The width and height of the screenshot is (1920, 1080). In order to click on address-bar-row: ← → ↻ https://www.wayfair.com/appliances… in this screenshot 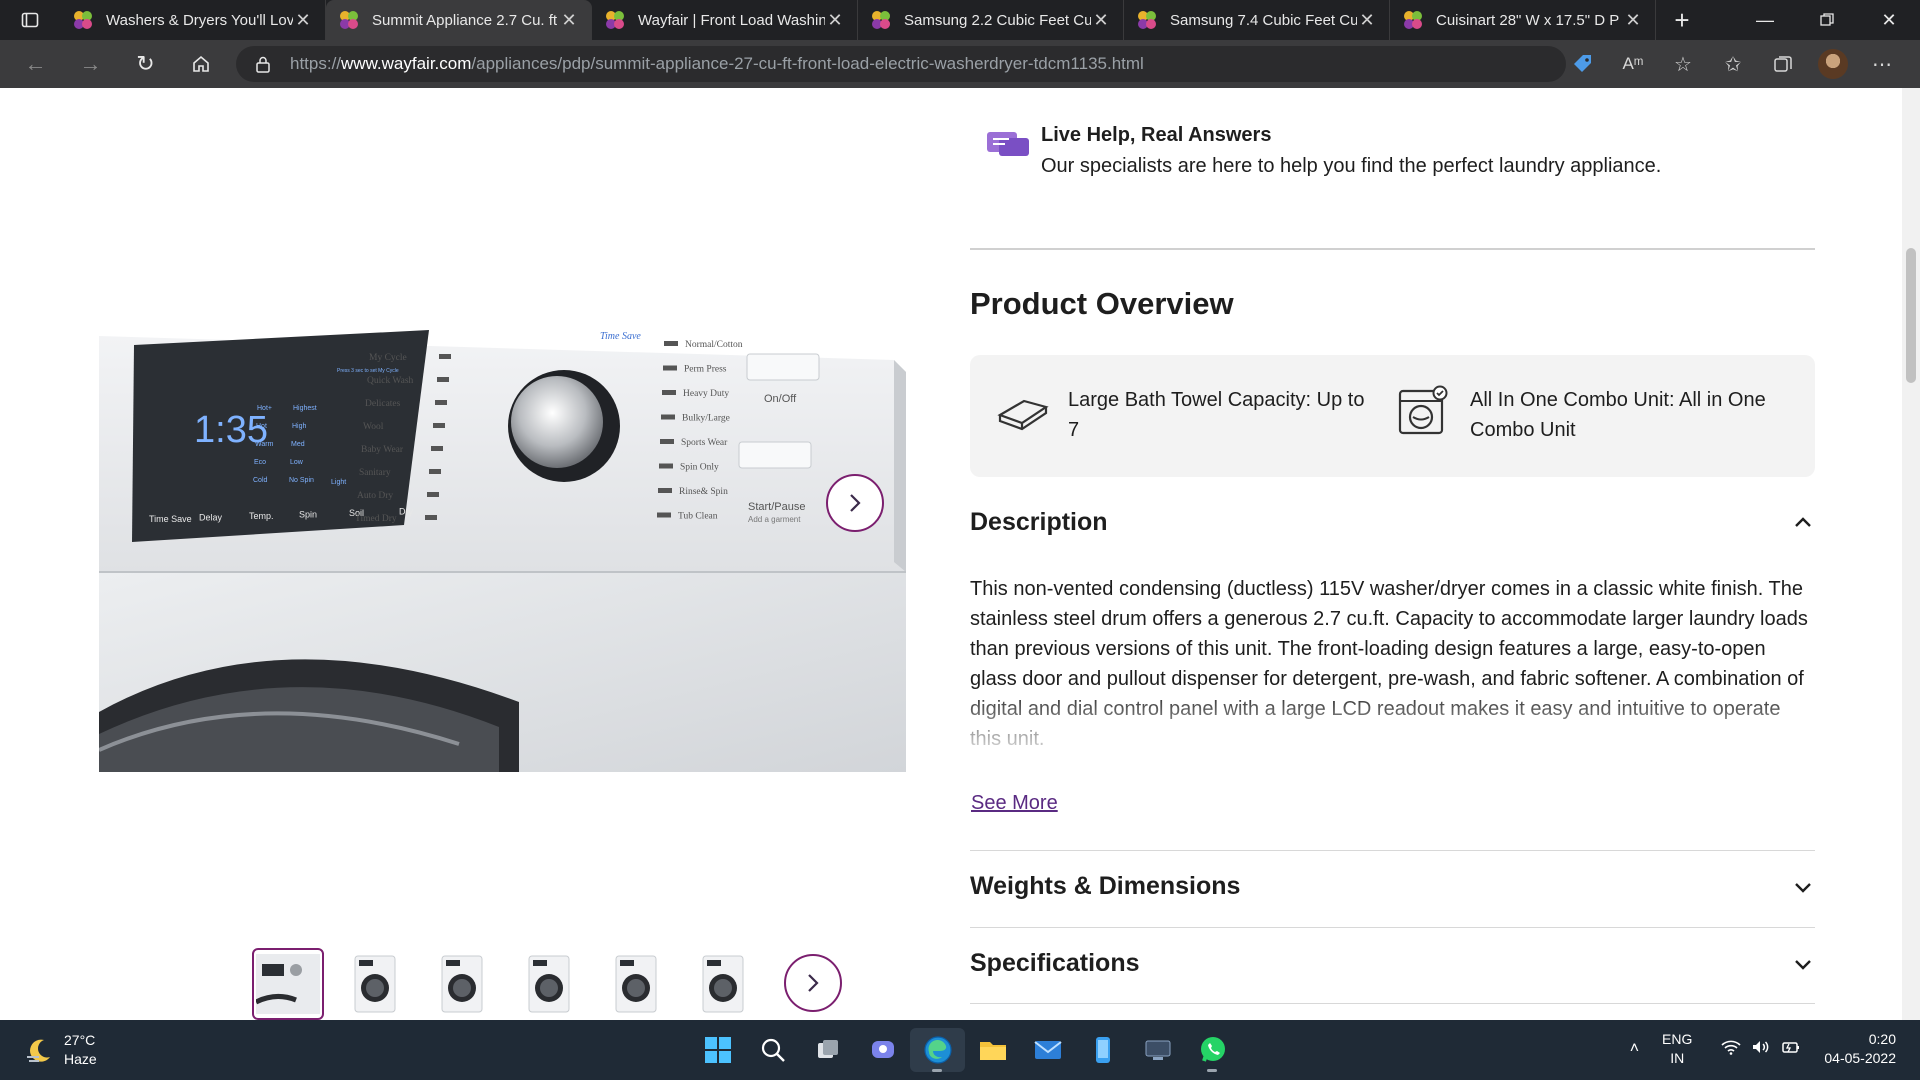, I will do `click(960, 64)`.